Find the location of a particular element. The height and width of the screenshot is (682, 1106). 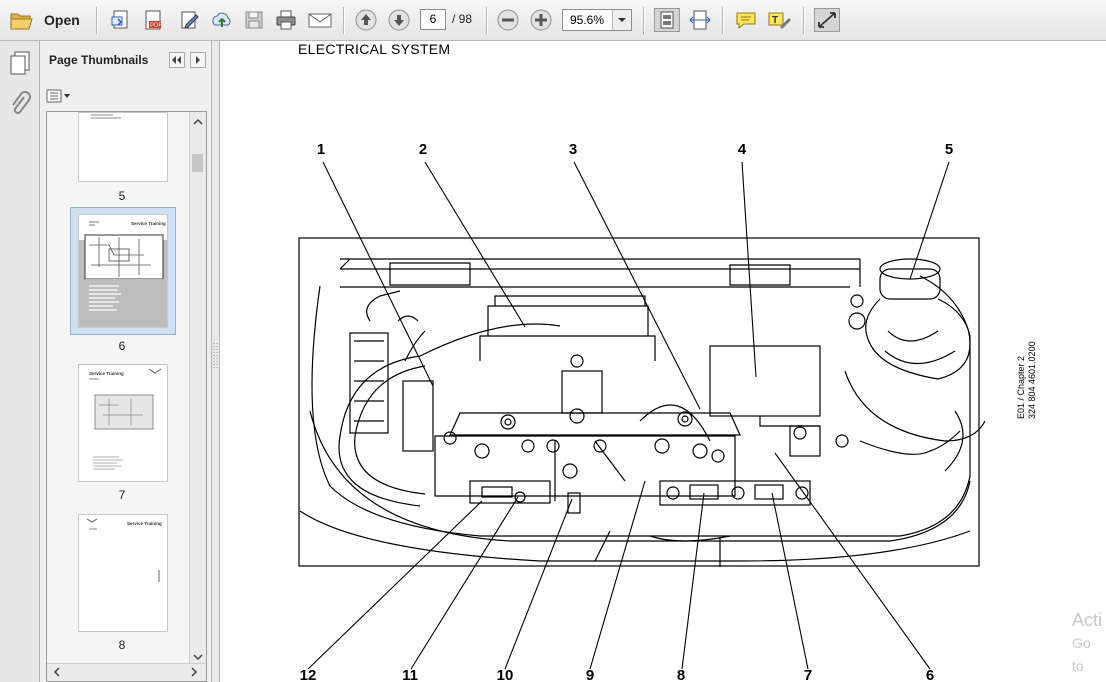

zoom-in-button is located at coordinates (541, 20).